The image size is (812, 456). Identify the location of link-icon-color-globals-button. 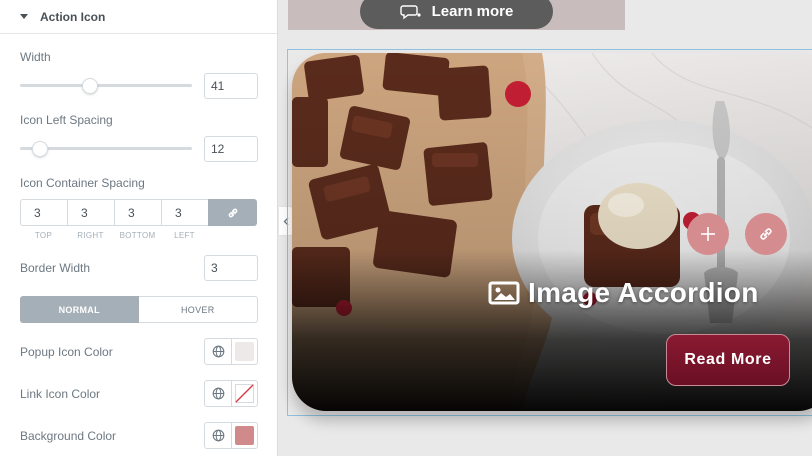
(218, 393).